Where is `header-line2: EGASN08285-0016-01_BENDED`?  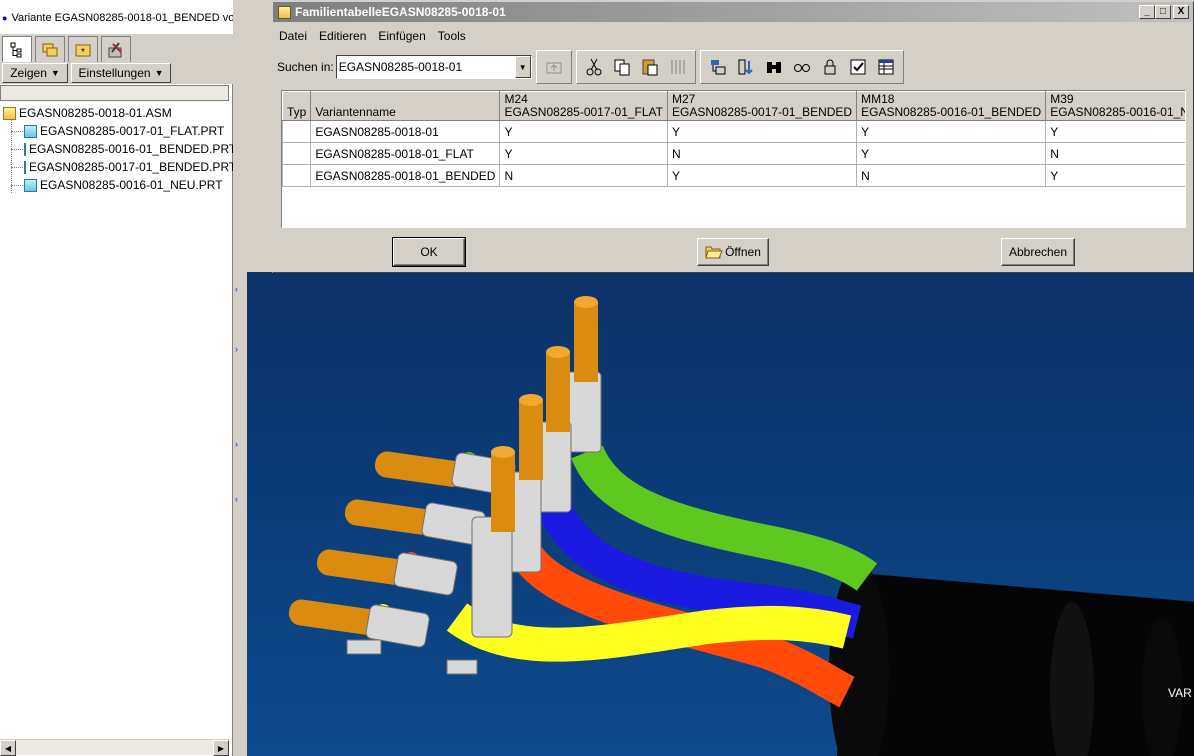 header-line2: EGASN08285-0016-01_BENDED is located at coordinates (951, 112).